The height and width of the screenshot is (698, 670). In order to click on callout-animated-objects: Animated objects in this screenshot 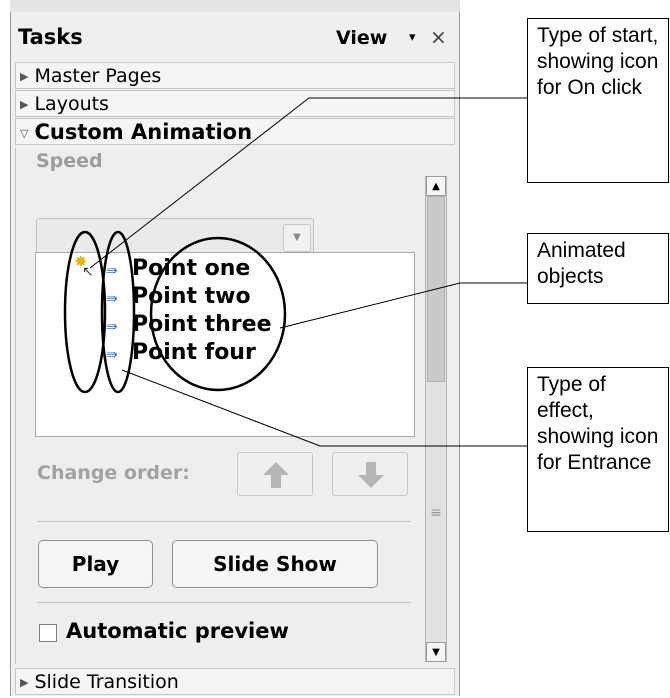, I will do `click(598, 268)`.